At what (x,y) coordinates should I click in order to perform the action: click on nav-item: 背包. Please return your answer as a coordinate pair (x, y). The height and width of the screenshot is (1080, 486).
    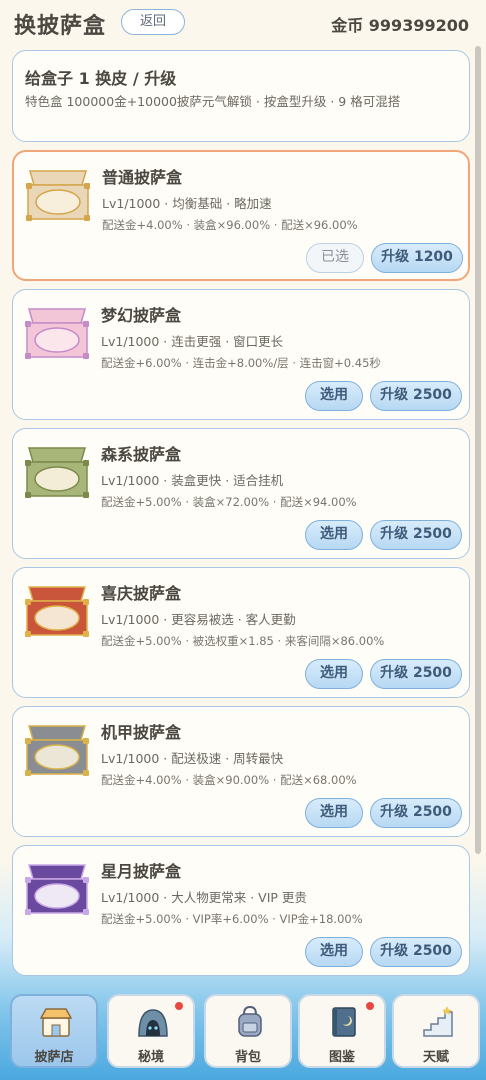
    Looking at the image, I should click on (248, 1031).